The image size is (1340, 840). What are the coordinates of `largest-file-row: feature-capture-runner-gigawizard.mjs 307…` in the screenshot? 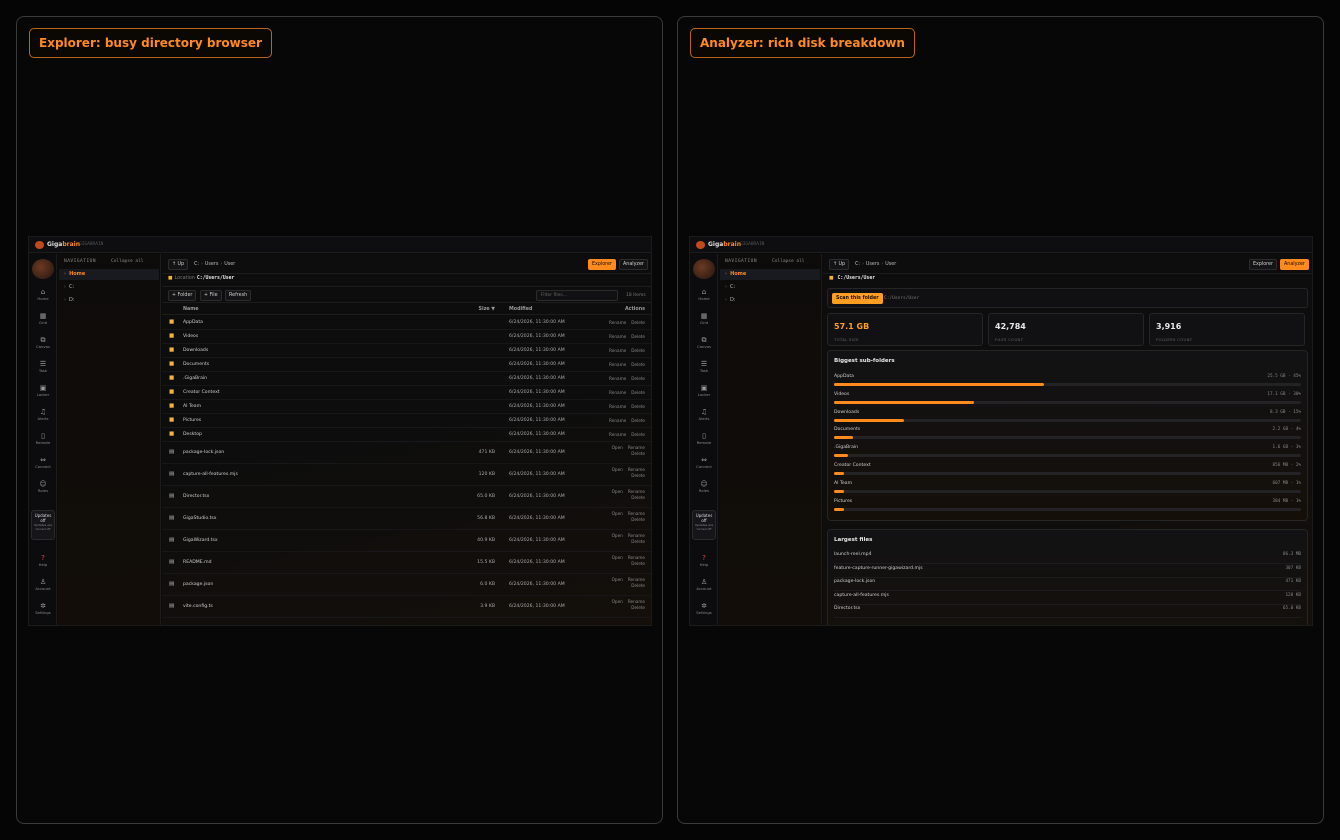 It's located at (1067, 572).